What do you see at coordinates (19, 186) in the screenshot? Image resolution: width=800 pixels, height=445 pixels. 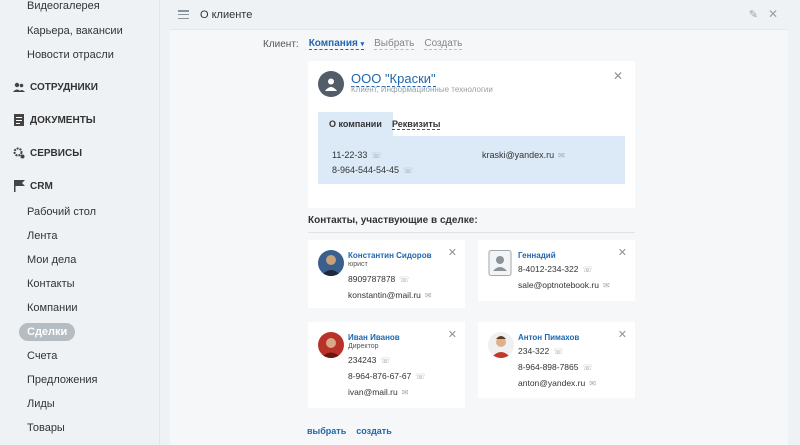 I see `flag-icon` at bounding box center [19, 186].